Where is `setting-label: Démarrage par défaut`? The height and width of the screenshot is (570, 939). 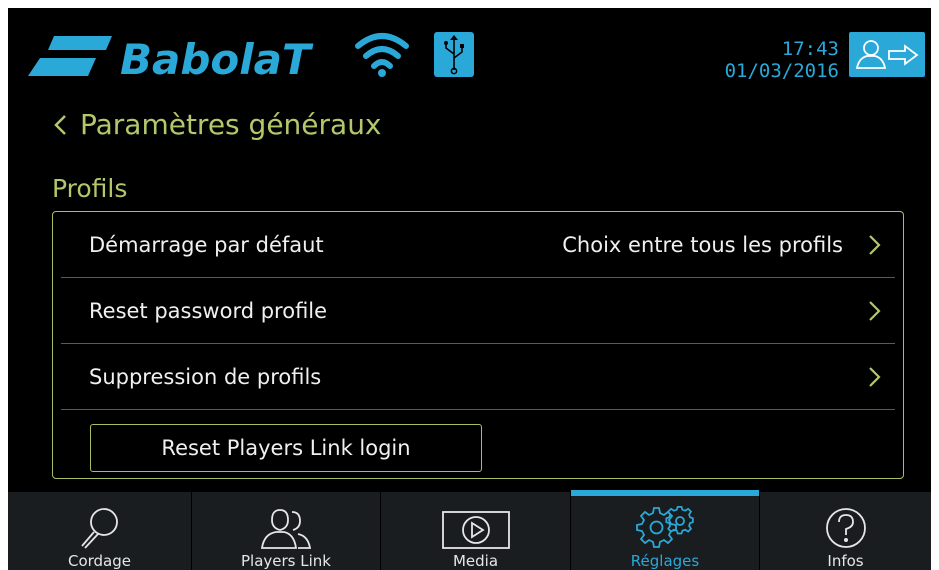 setting-label: Démarrage par défaut is located at coordinates (206, 244).